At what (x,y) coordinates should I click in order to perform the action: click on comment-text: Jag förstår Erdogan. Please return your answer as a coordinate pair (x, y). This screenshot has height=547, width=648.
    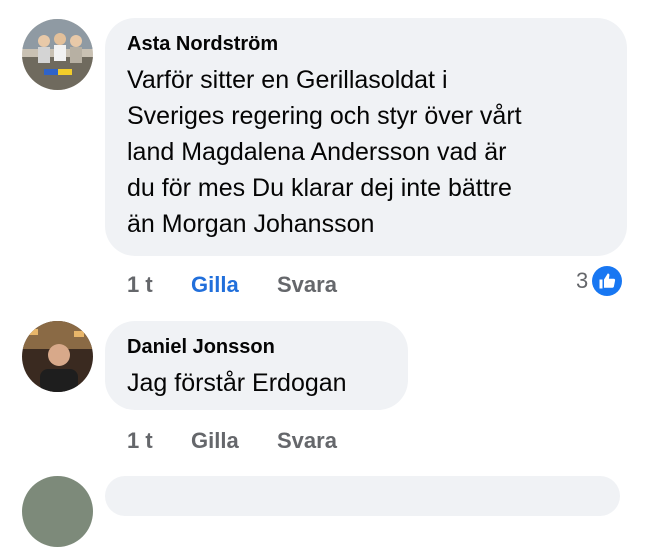
    Looking at the image, I should click on (237, 383).